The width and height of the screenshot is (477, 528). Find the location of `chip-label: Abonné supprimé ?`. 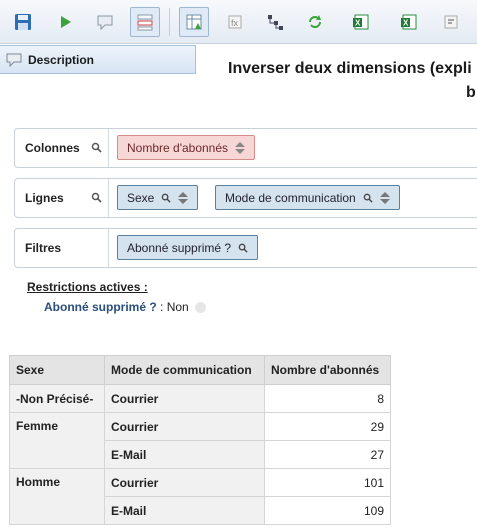

chip-label: Abonné supprimé ? is located at coordinates (179, 247).